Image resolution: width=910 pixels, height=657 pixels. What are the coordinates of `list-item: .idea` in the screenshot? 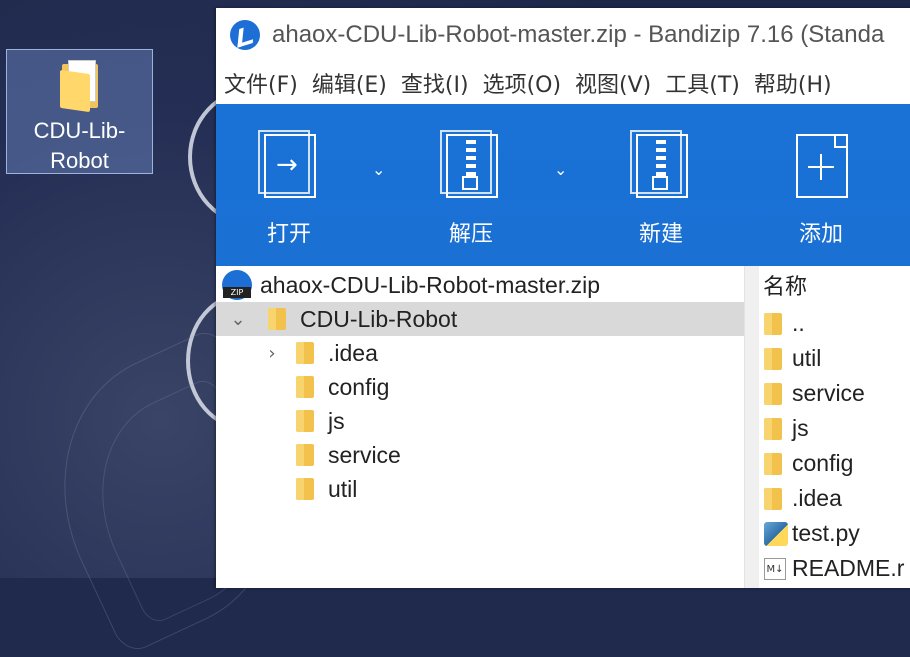 It's located at (834, 498).